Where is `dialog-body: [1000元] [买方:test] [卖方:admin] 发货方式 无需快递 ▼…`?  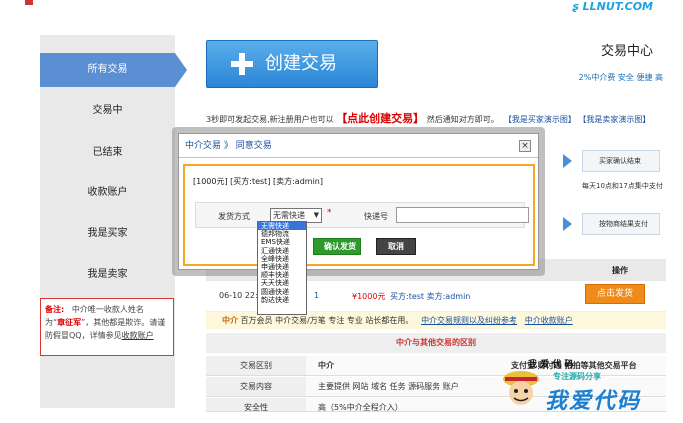
dialog-body: [1000元] [买方:test] [卖方:admin] 发货方式 无需快递 ▼… is located at coordinates (359, 215).